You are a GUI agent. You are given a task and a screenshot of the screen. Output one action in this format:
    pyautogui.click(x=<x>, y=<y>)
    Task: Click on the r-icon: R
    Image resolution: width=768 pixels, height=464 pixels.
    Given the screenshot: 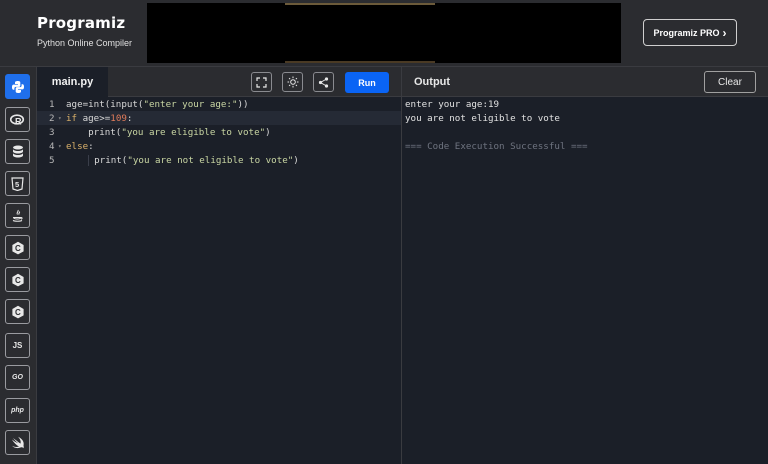 What is the action you would take?
    pyautogui.click(x=17, y=119)
    